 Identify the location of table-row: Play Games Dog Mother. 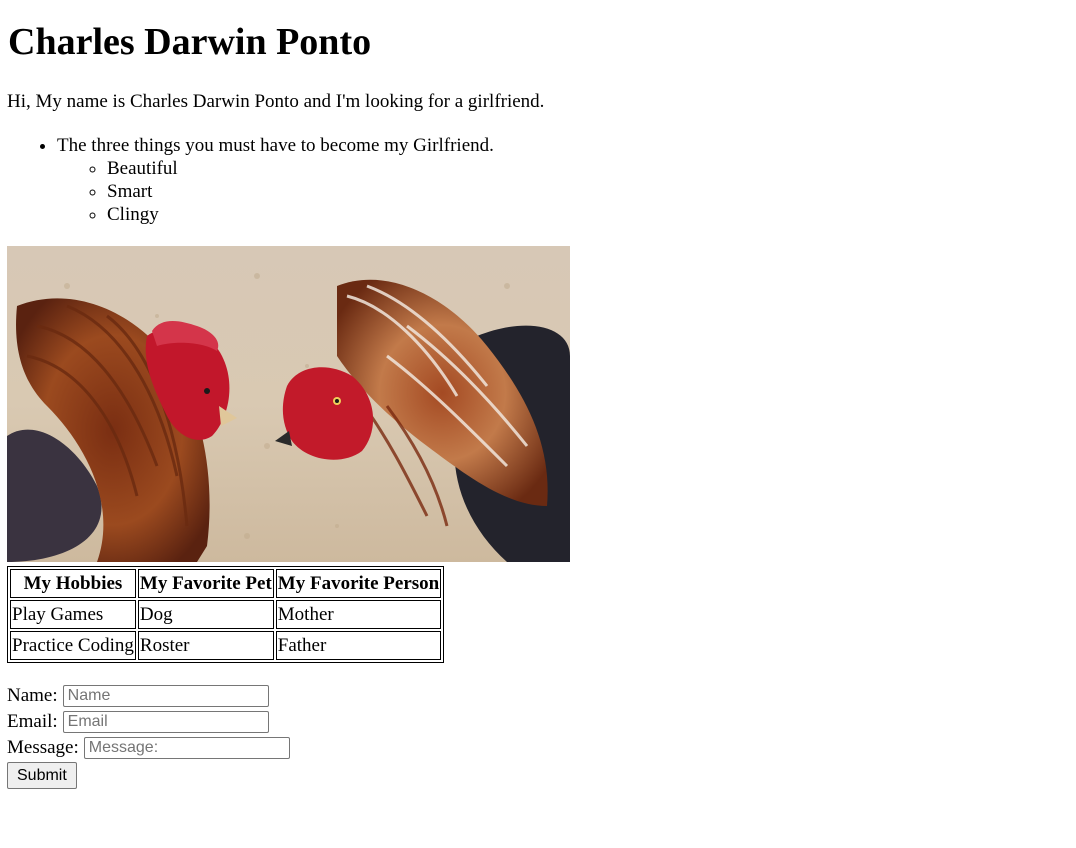
(226, 614).